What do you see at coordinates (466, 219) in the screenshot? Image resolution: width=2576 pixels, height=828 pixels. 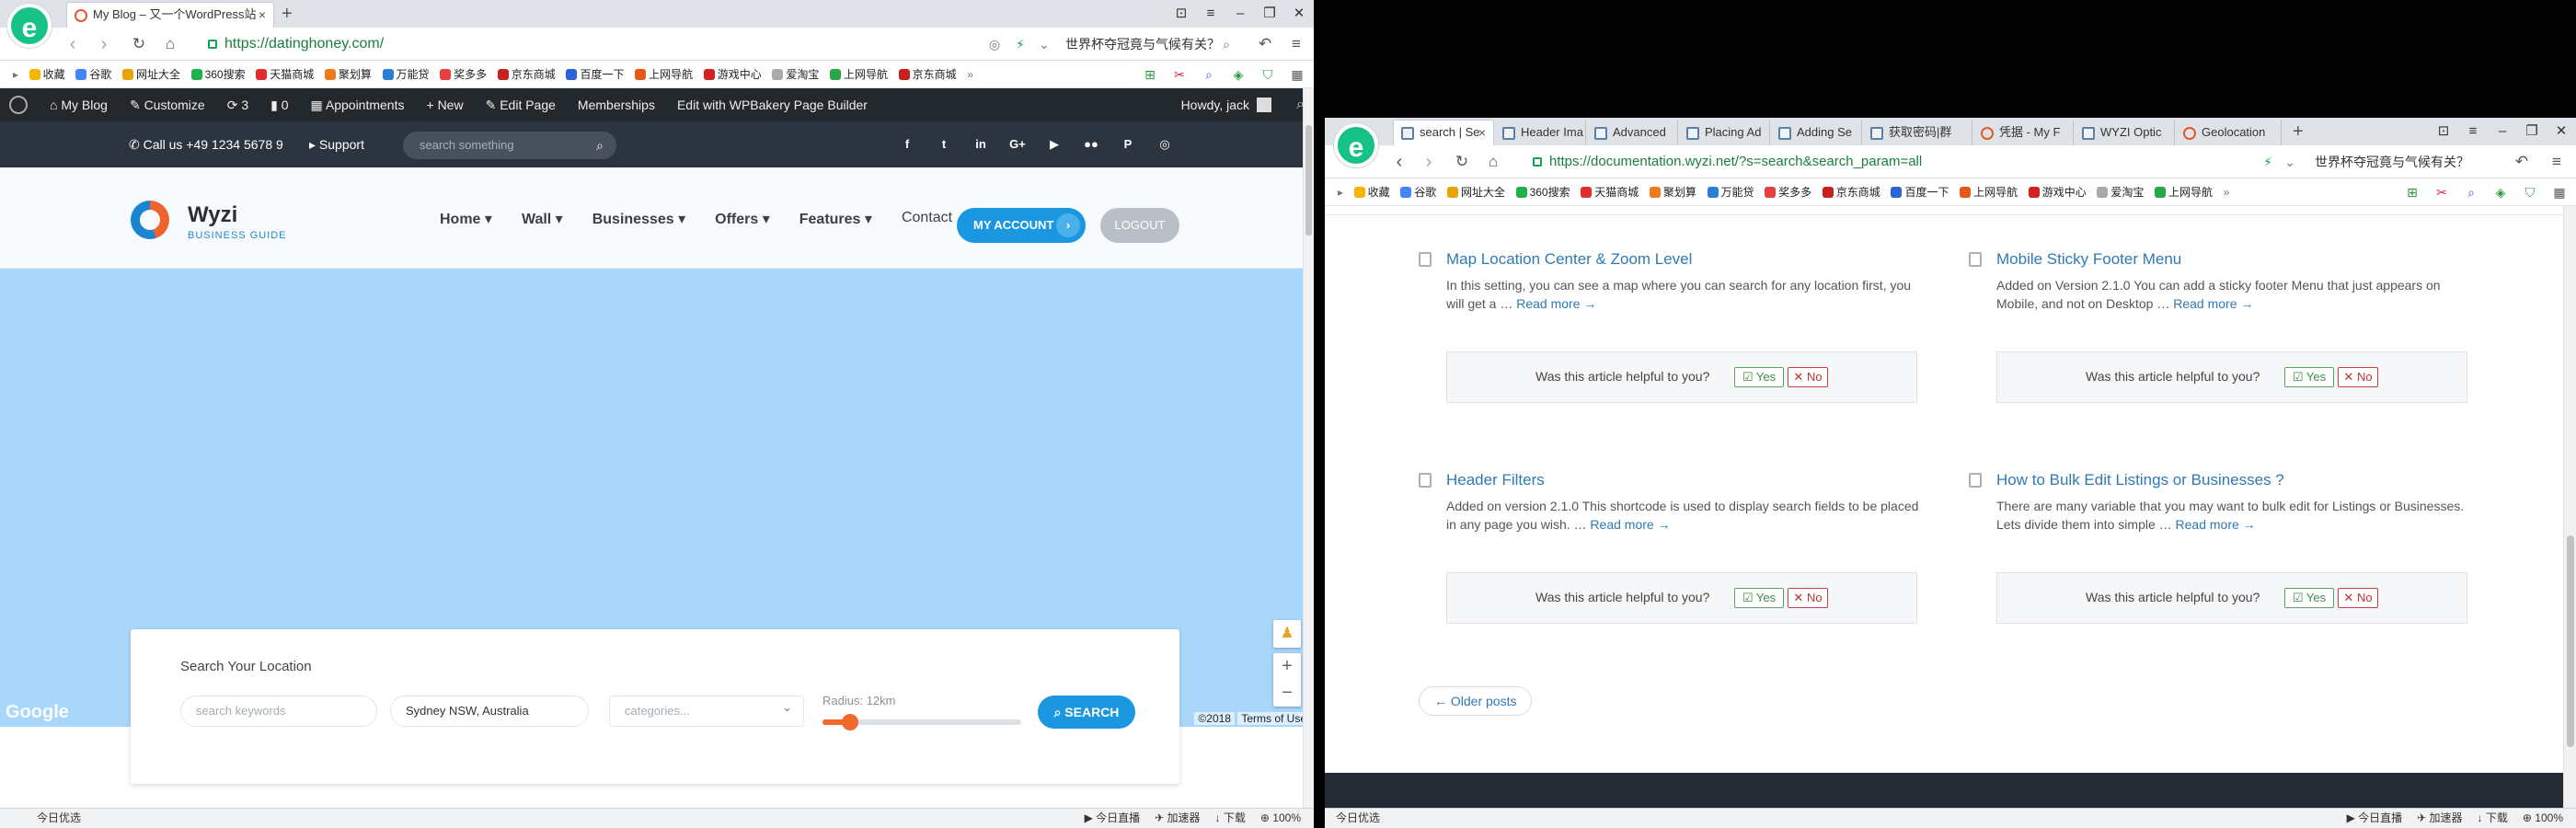 I see `nav-home: Home ▾` at bounding box center [466, 219].